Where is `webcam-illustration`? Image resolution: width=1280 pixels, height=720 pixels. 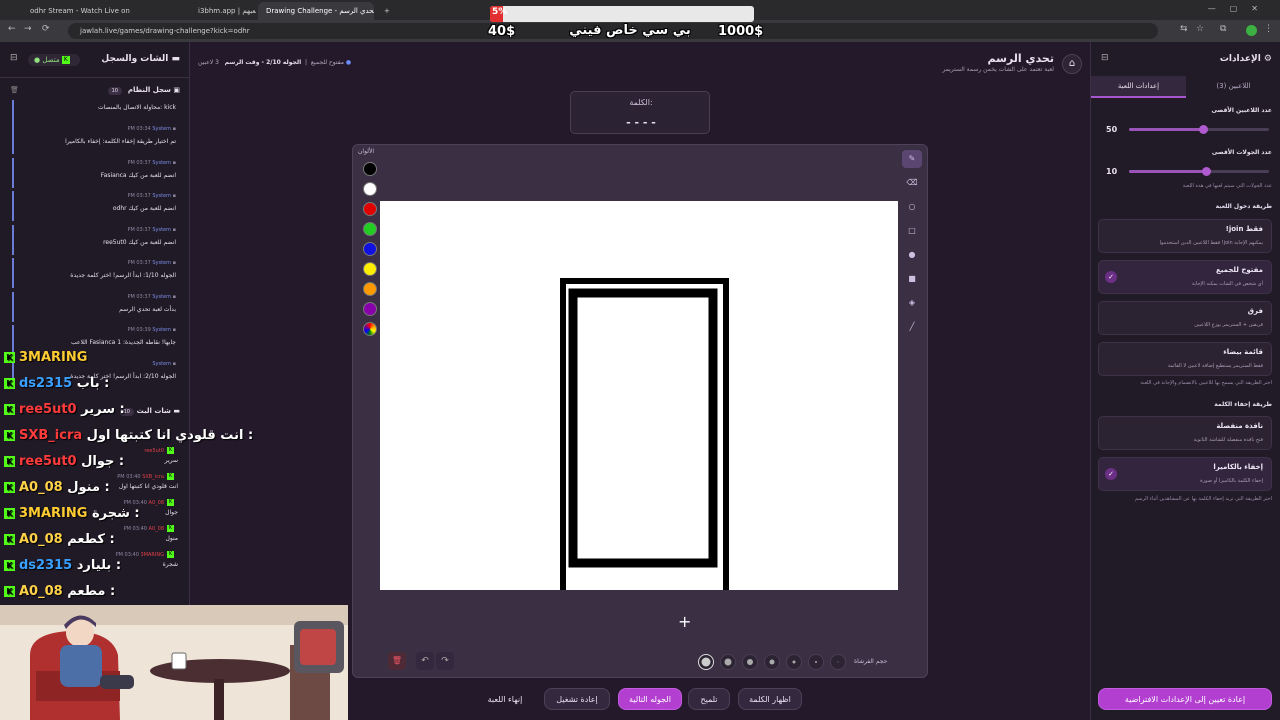
webcam-illustration is located at coordinates (174, 662).